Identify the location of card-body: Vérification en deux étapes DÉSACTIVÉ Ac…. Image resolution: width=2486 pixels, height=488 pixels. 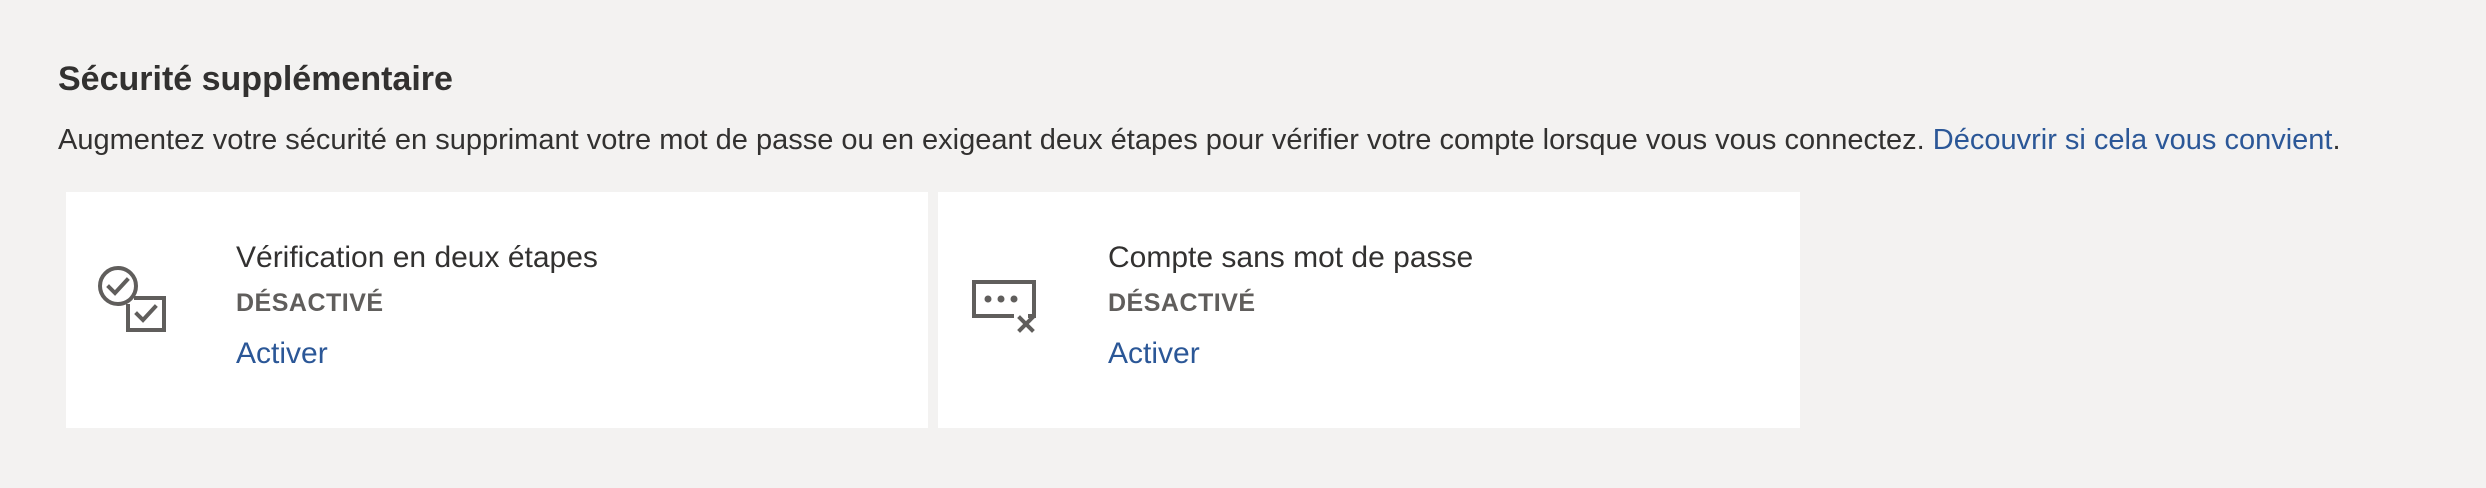
(417, 306).